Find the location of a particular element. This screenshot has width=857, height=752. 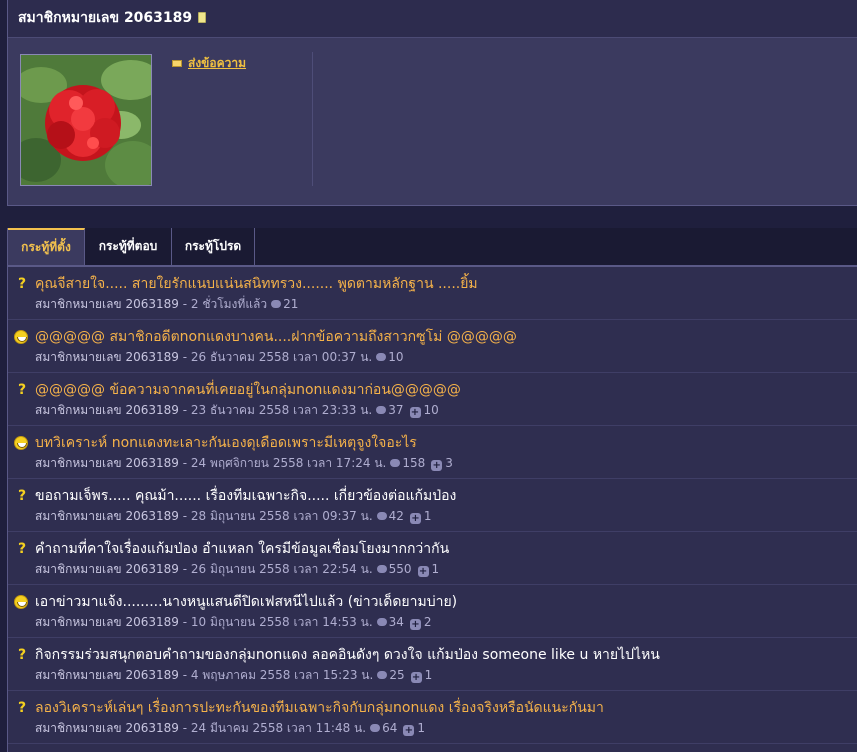

thread-time: - 26 ธันวาคม 2558 เวลา 00:37 น. is located at coordinates (277, 357).